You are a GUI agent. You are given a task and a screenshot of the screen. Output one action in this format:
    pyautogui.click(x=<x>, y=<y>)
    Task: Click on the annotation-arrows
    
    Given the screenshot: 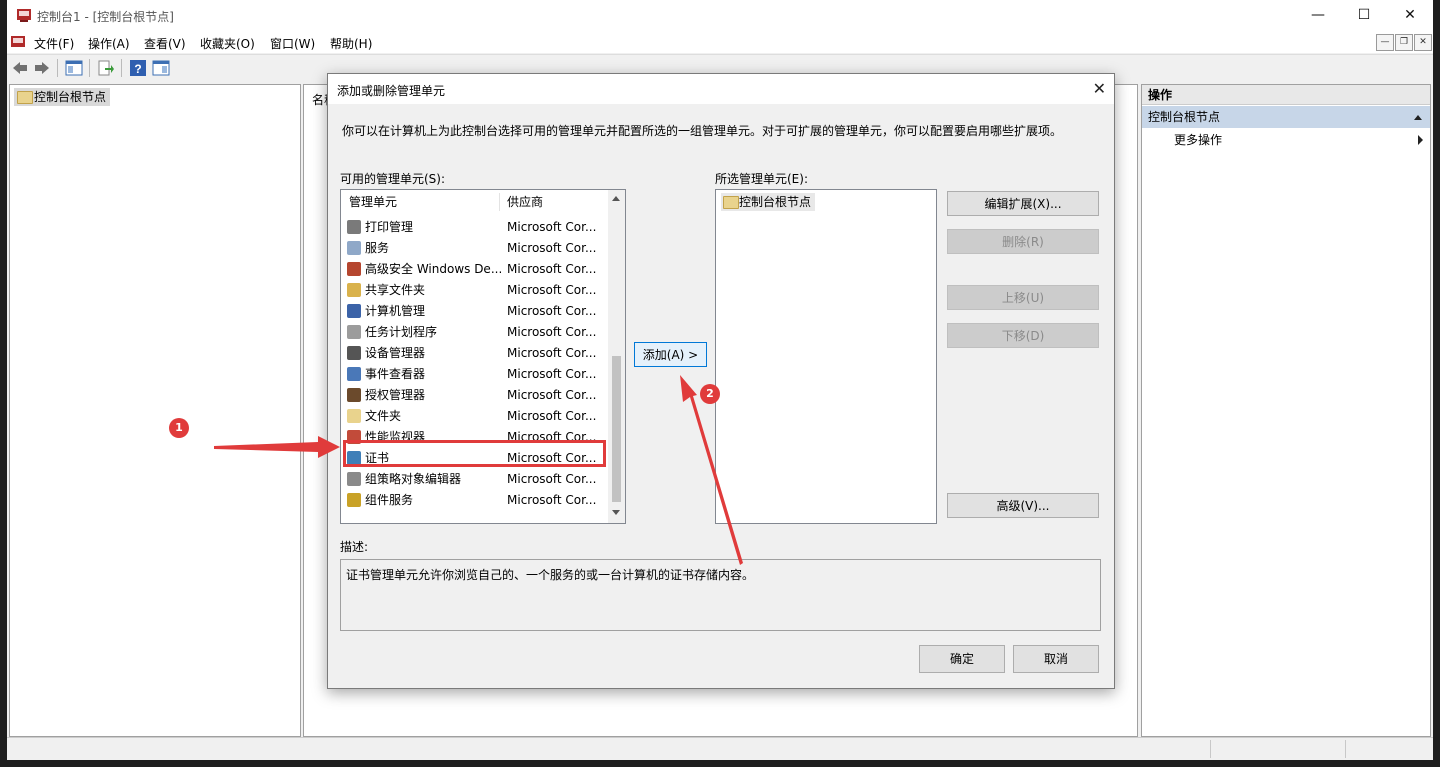 What is the action you would take?
    pyautogui.click(x=478, y=470)
    